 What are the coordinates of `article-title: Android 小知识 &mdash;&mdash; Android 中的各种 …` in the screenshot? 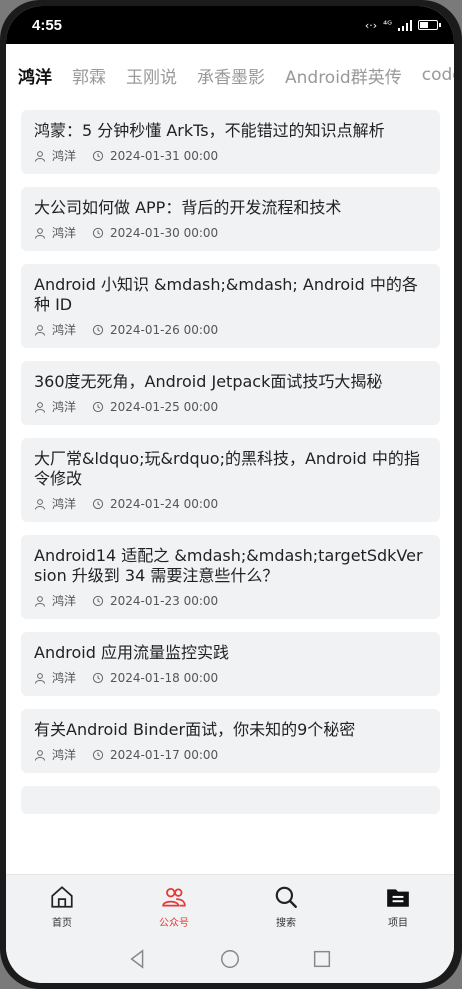 It's located at (226, 294).